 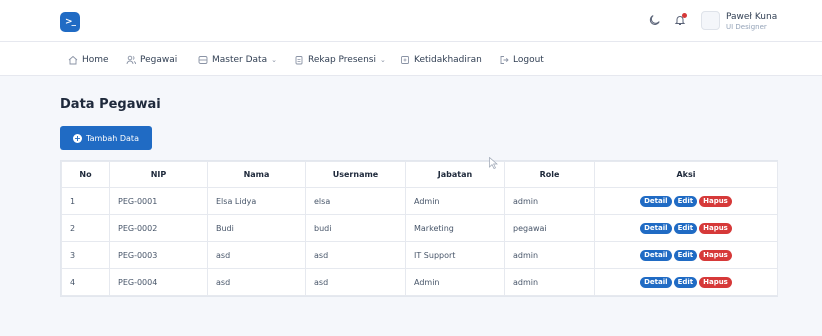 What do you see at coordinates (158, 282) in the screenshot?
I see `cell-nip: PEG-0004` at bounding box center [158, 282].